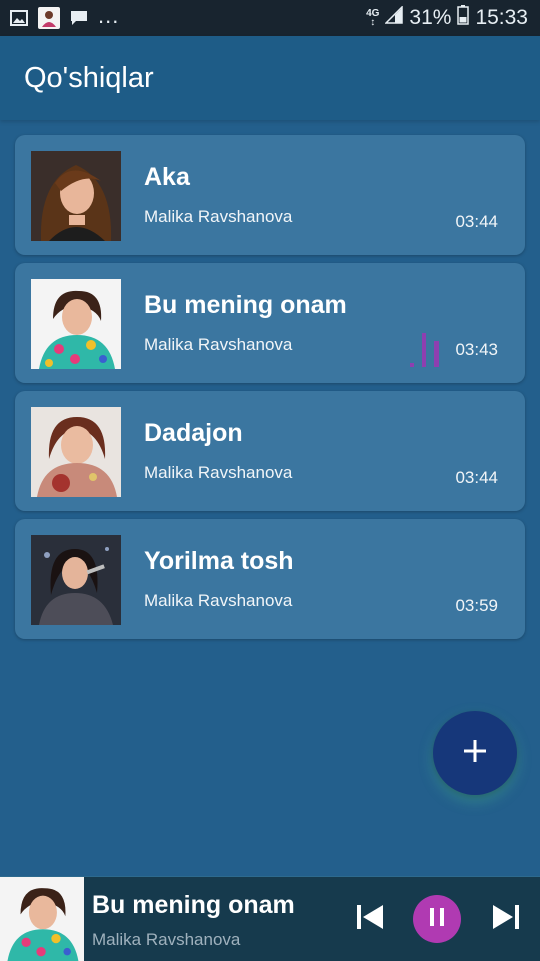 Image resolution: width=540 pixels, height=961 pixels. Describe the element at coordinates (245, 305) in the screenshot. I see `song-title: Bu mening onam` at that location.